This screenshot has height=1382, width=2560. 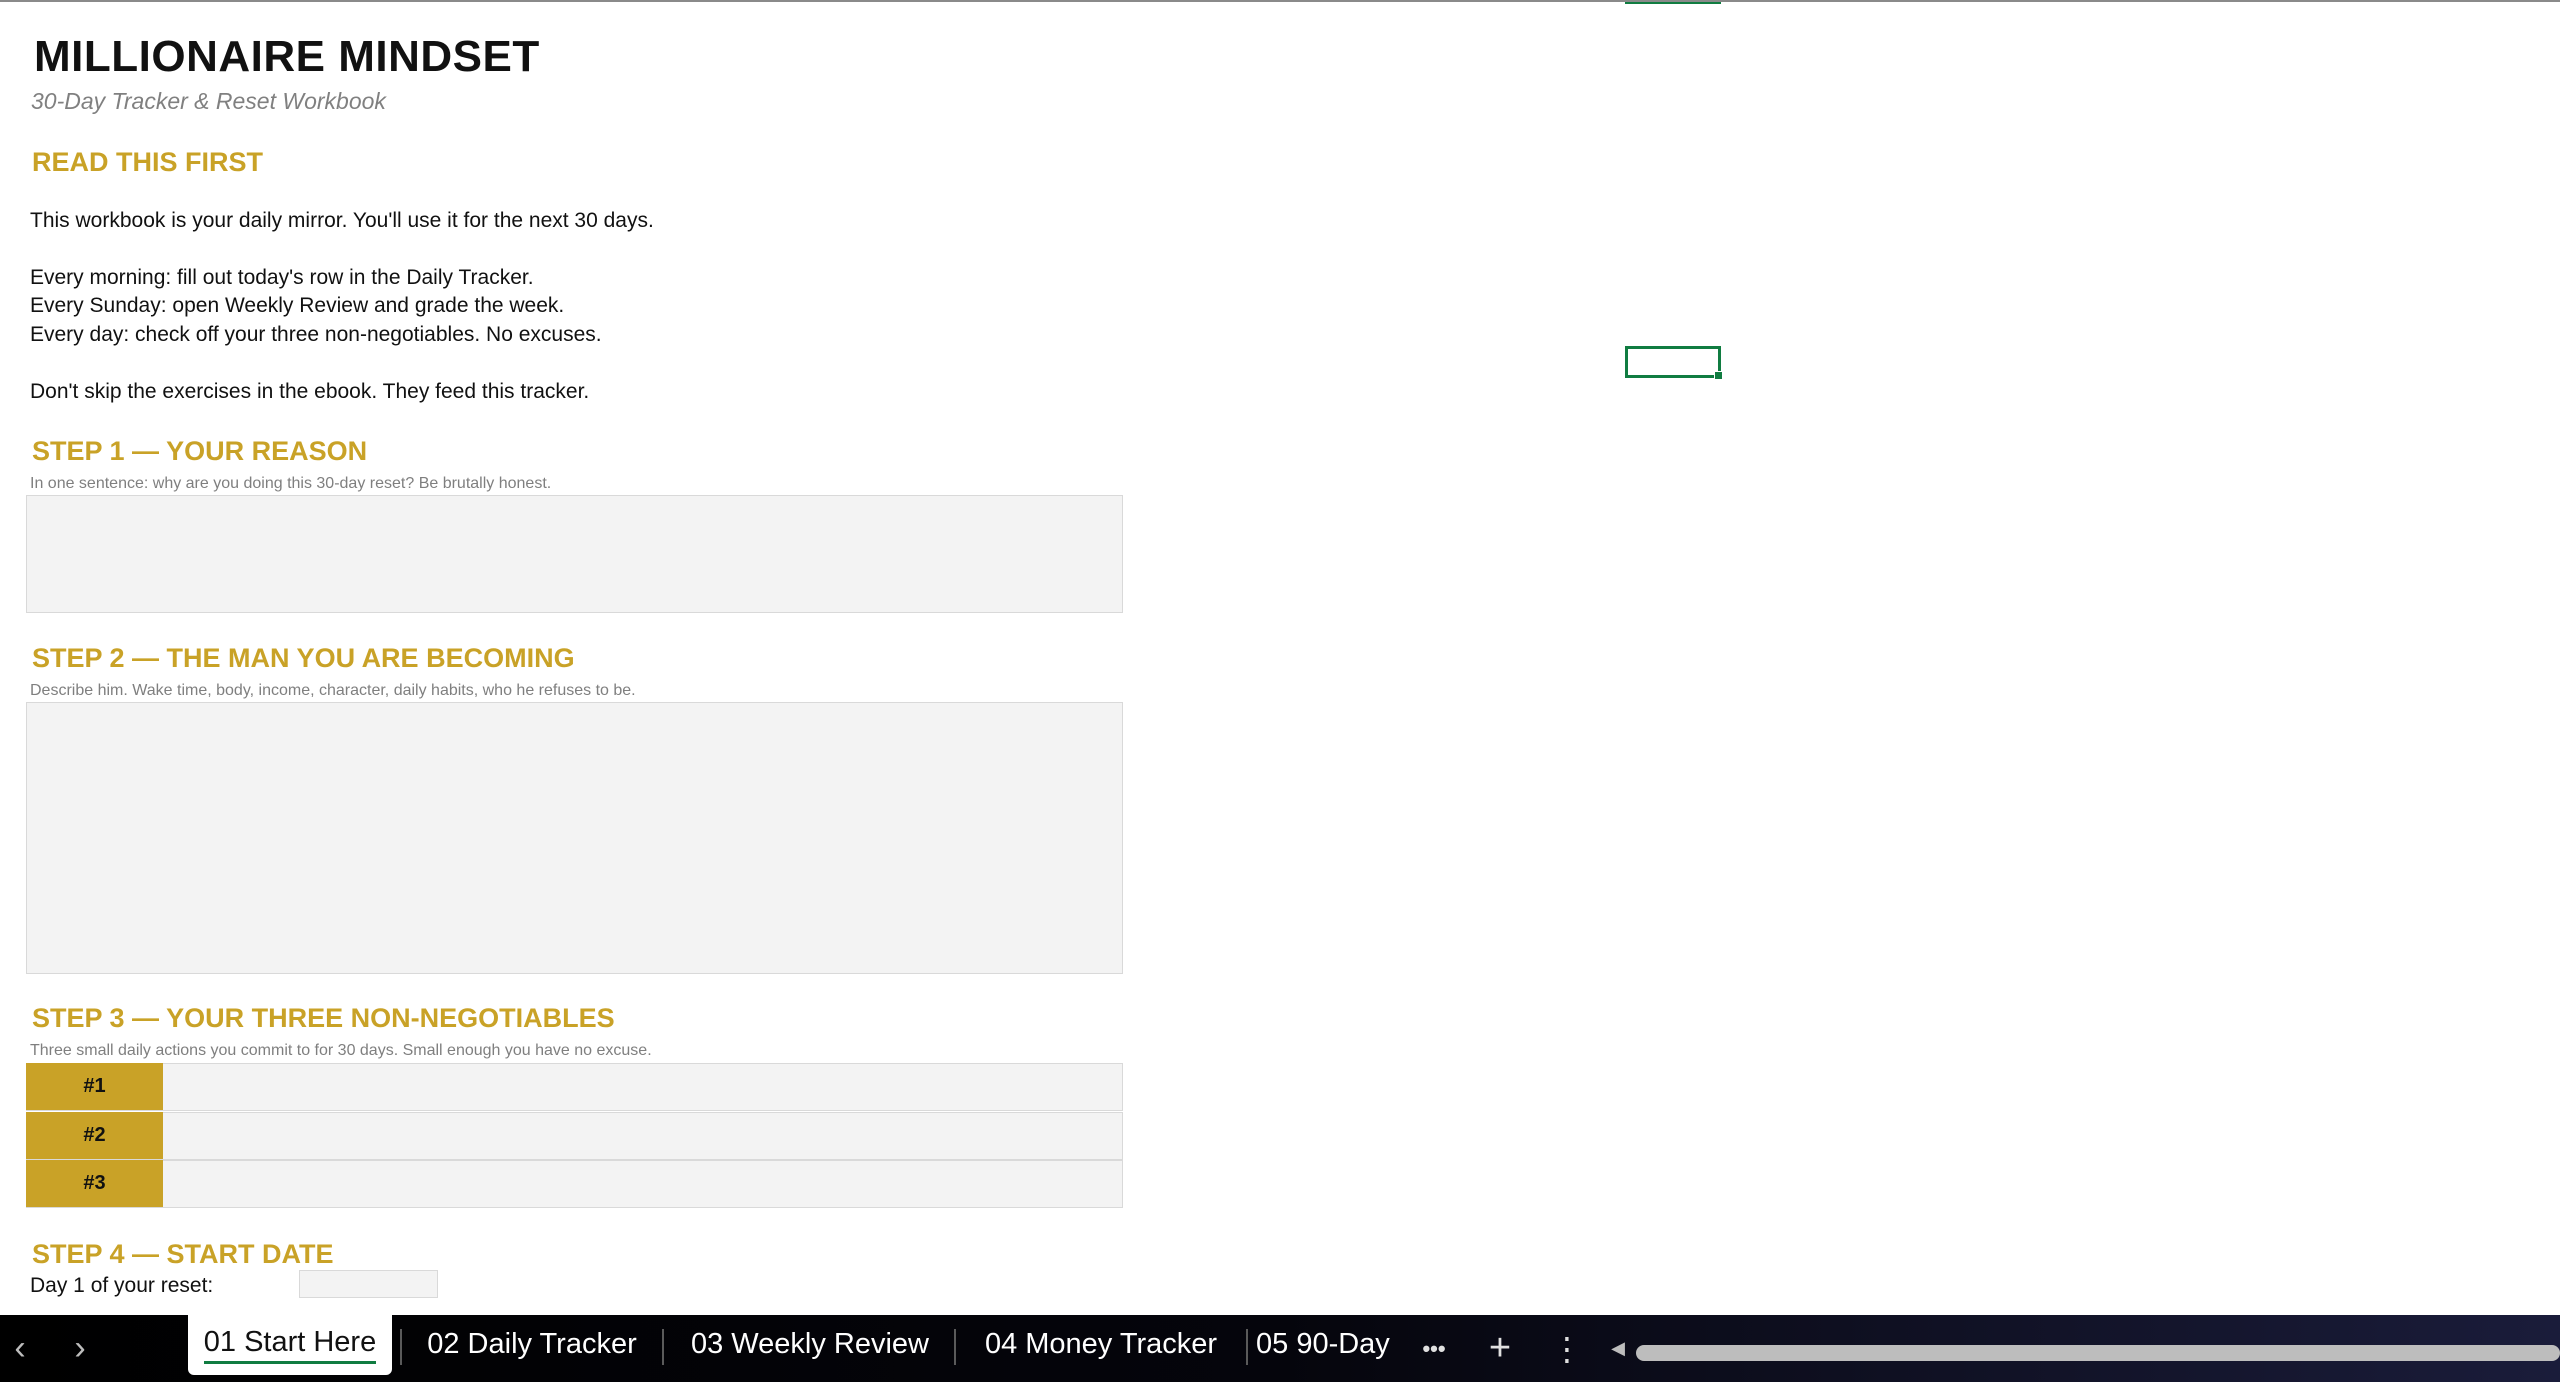 I want to click on sheet-options-icon: ⋮, so click(x=1567, y=1348).